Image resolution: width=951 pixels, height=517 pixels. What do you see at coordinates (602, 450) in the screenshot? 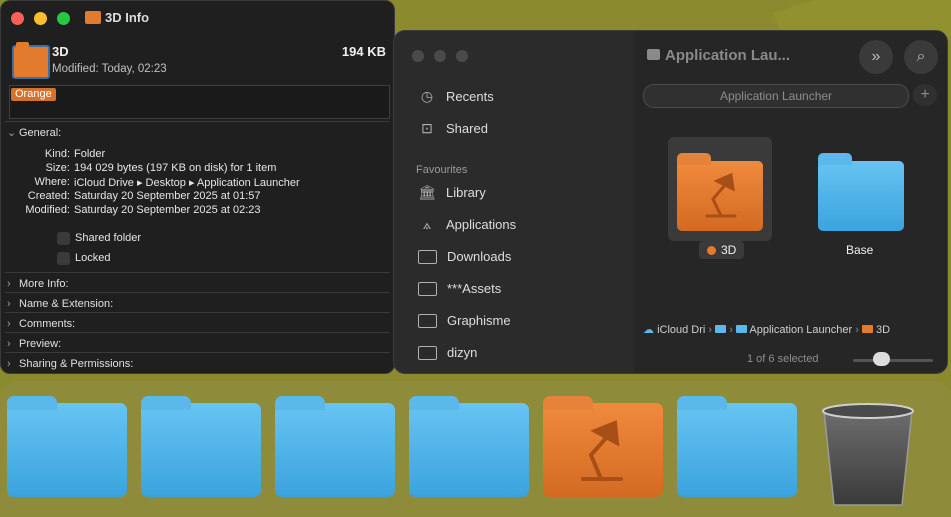
I see `lamp-icon` at bounding box center [602, 450].